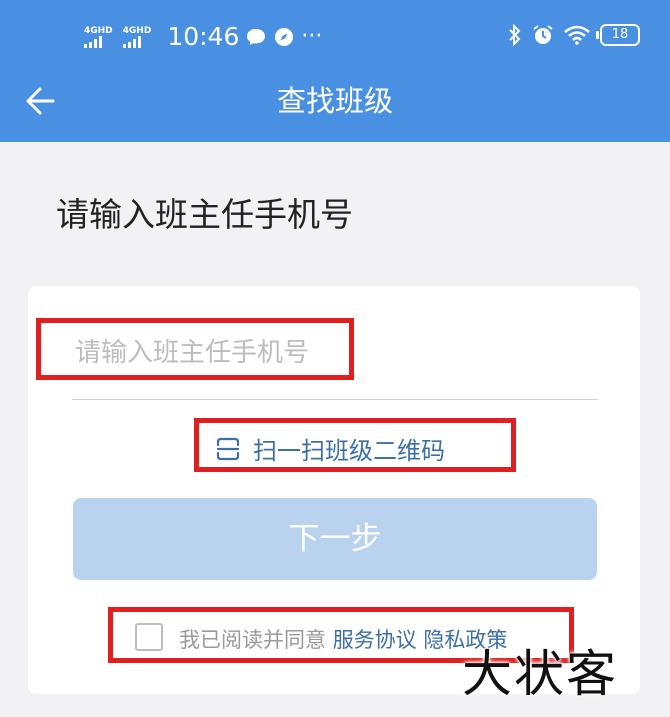 This screenshot has width=670, height=717. I want to click on teacher-phone-input, so click(210, 353).